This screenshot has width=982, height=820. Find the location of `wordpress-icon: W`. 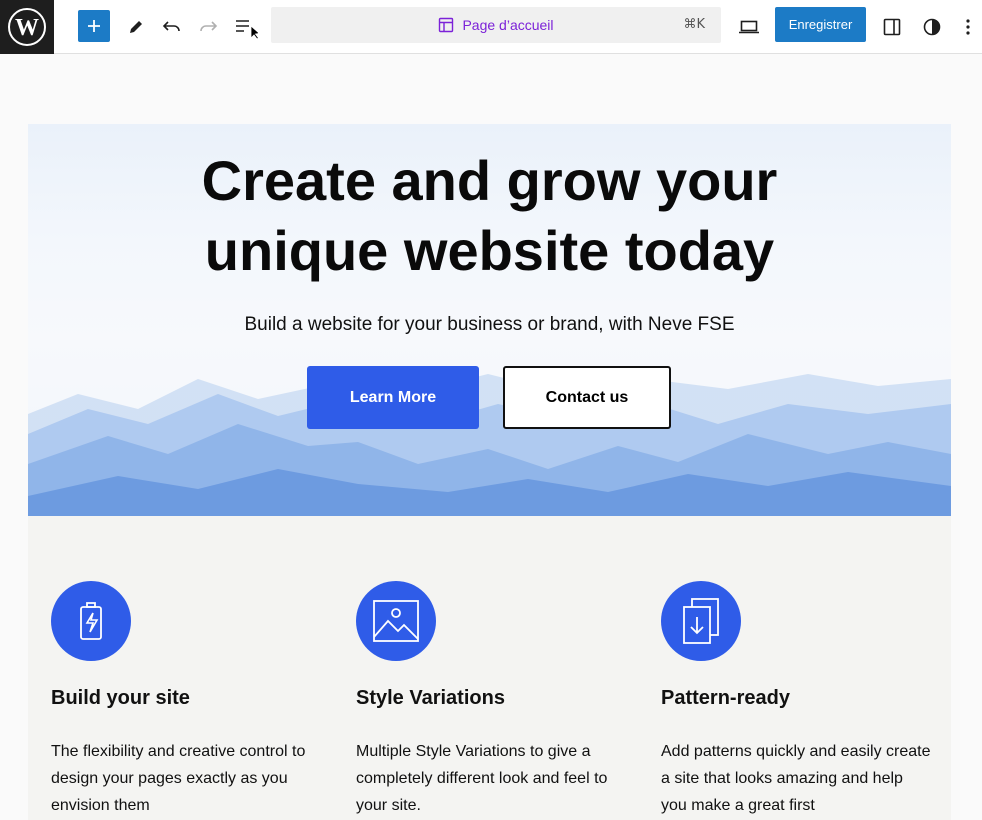

wordpress-icon: W is located at coordinates (27, 27).